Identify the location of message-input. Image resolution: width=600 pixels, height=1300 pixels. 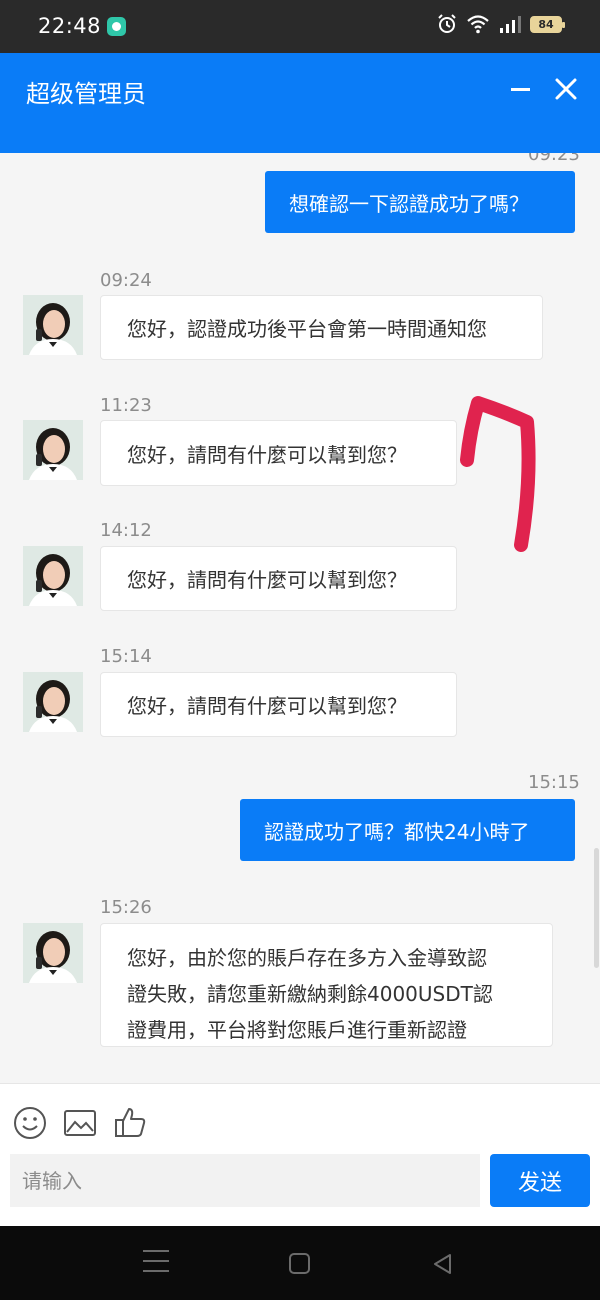
(245, 1180).